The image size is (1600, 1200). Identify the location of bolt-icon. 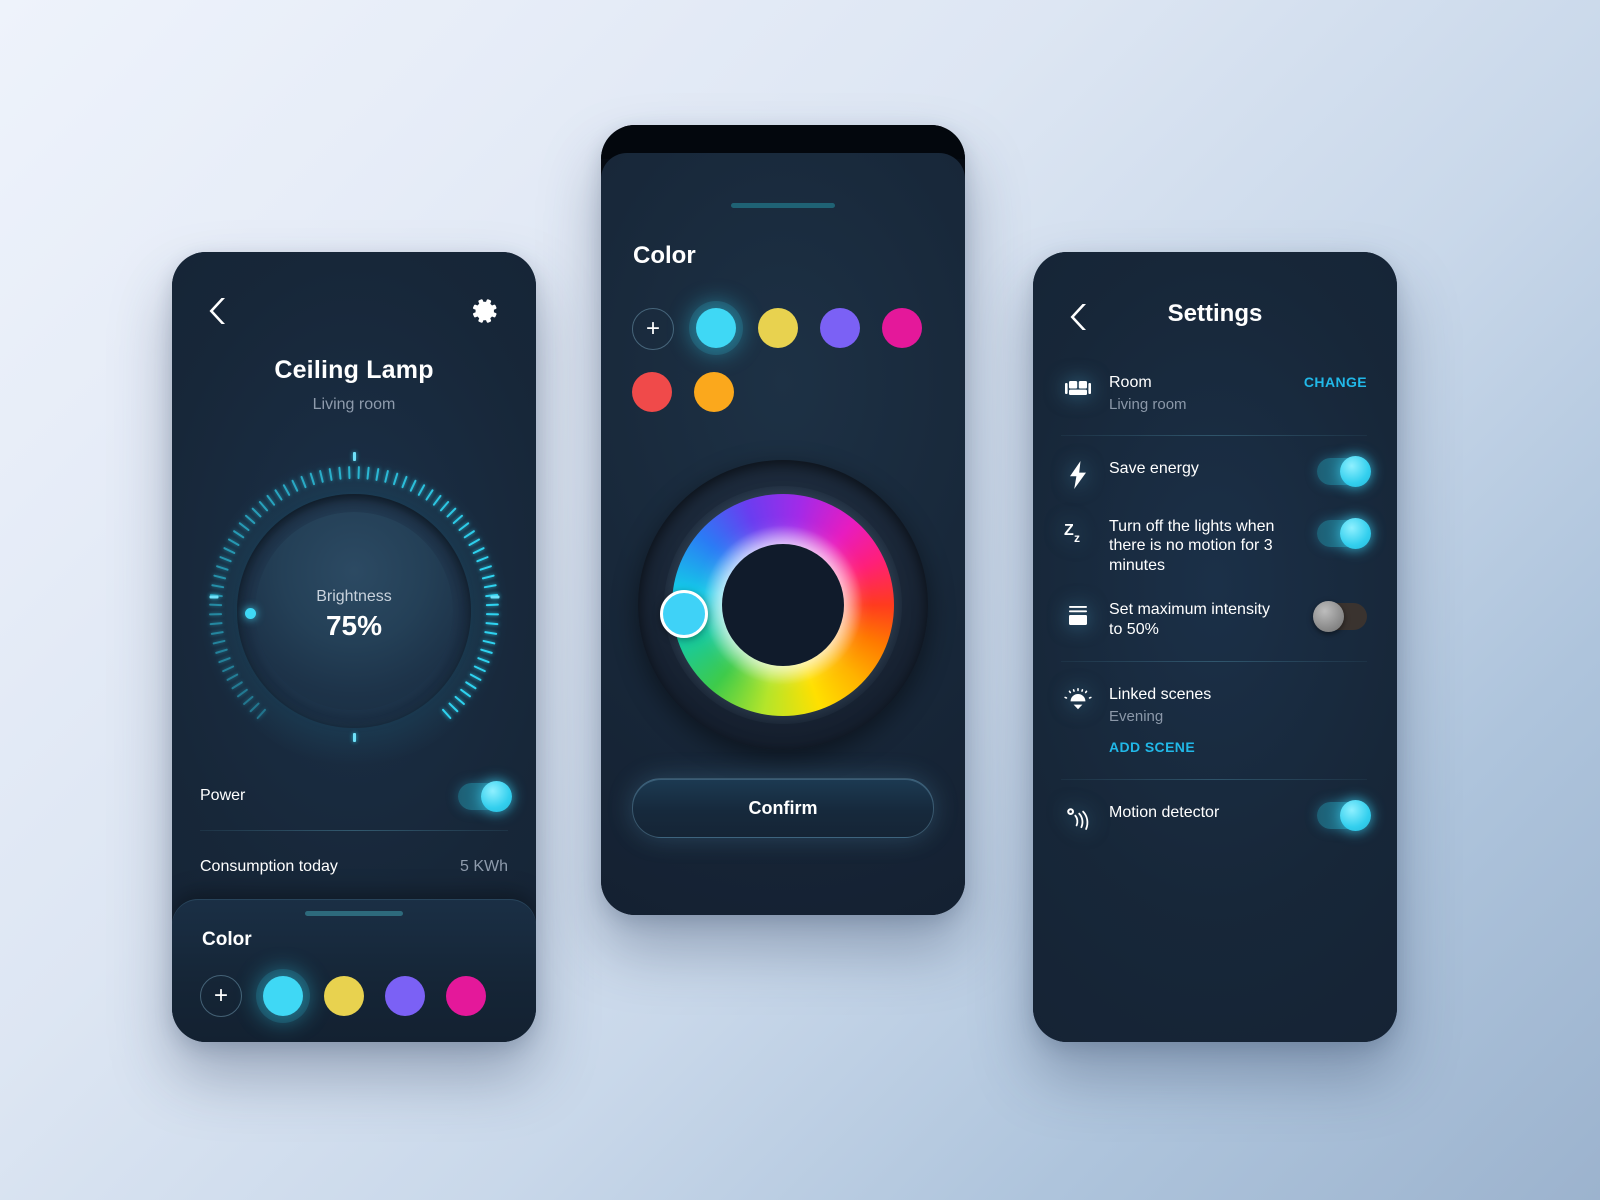
(1078, 475).